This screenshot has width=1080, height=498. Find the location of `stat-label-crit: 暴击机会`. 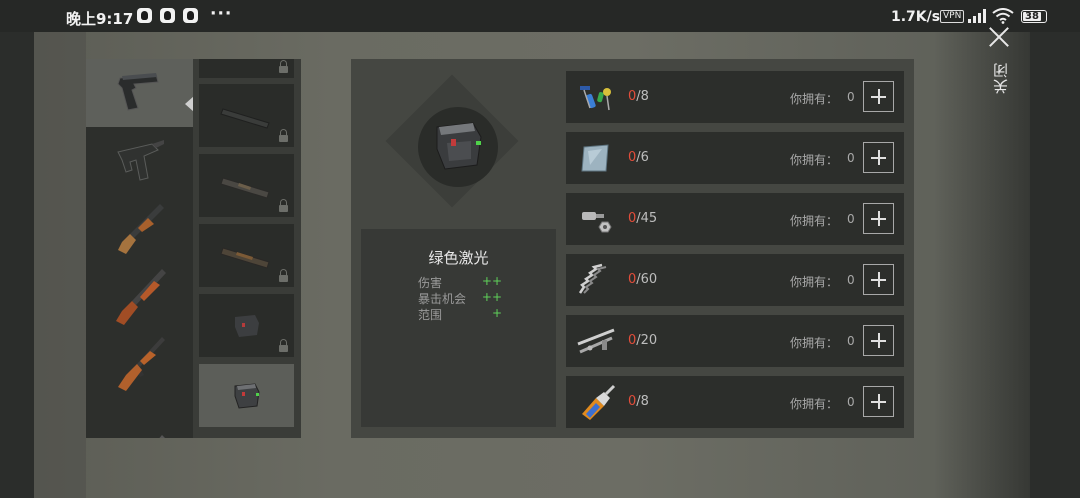

stat-label-crit: 暴击机会 is located at coordinates (442, 299).